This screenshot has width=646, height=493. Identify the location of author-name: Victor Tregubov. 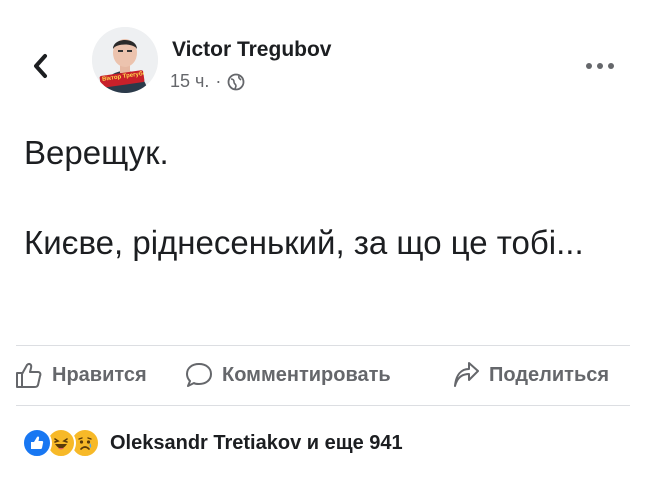
(251, 50).